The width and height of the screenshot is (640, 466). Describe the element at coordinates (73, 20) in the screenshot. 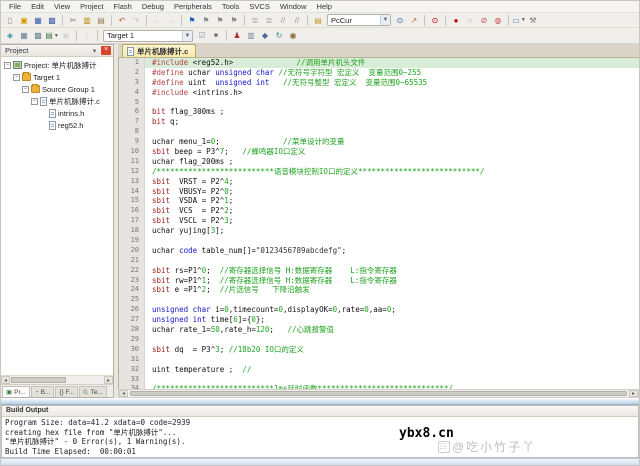

I see `cut-button: ✂` at that location.